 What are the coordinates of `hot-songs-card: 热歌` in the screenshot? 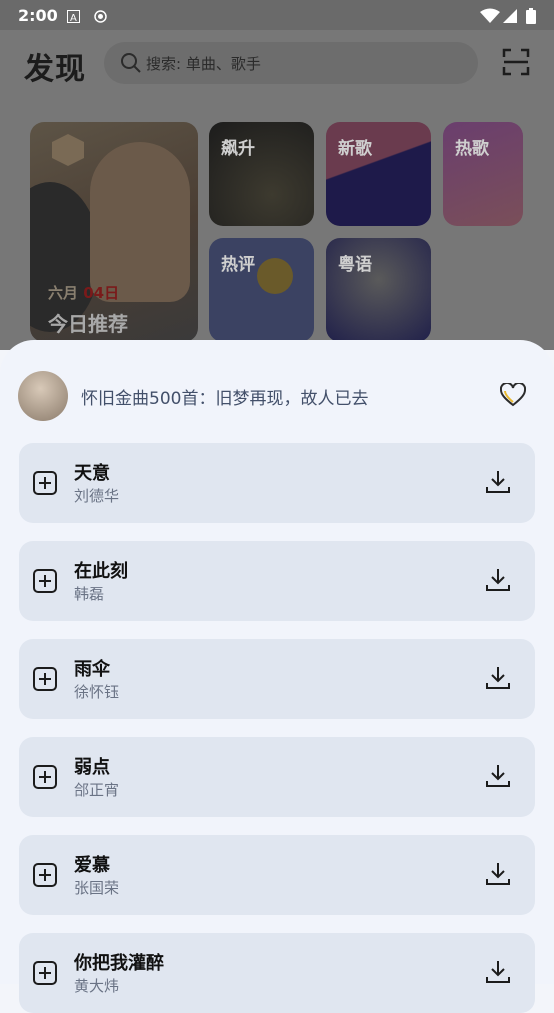 It's located at (483, 174).